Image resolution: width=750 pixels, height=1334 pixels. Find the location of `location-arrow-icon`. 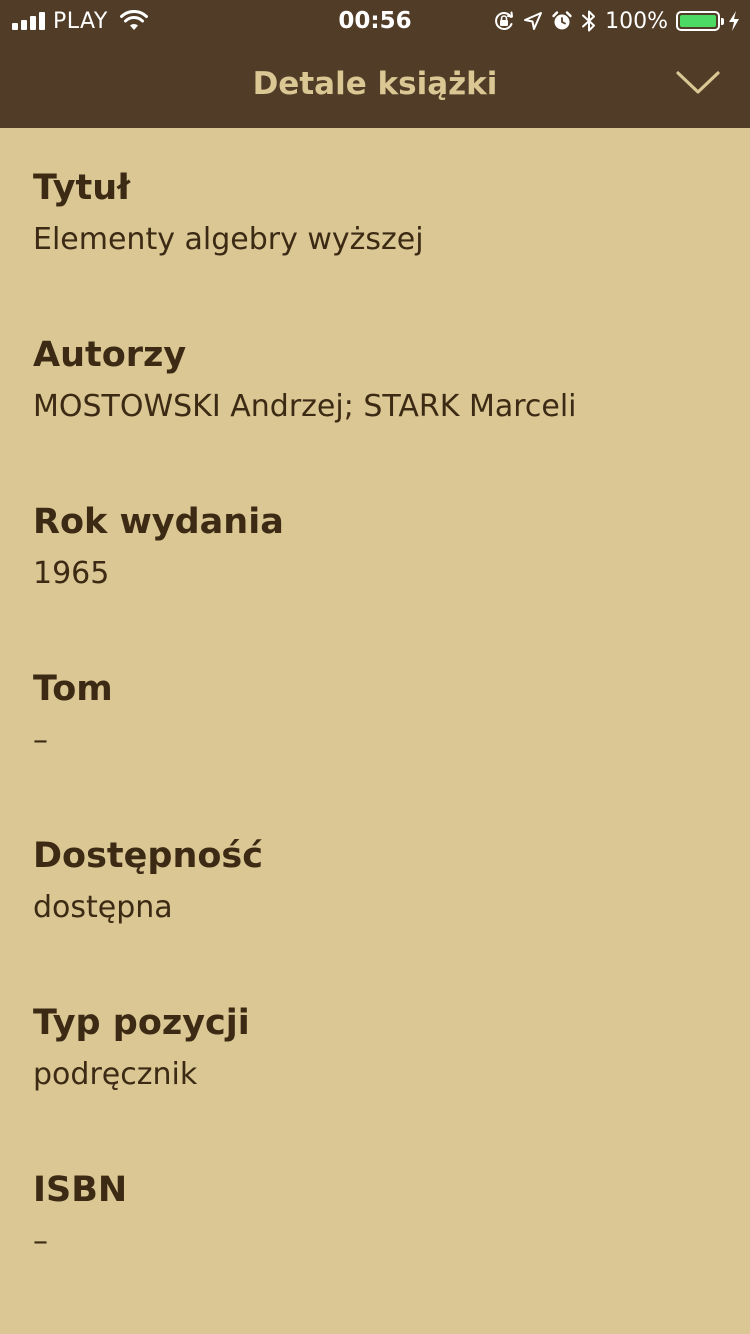

location-arrow-icon is located at coordinates (533, 21).